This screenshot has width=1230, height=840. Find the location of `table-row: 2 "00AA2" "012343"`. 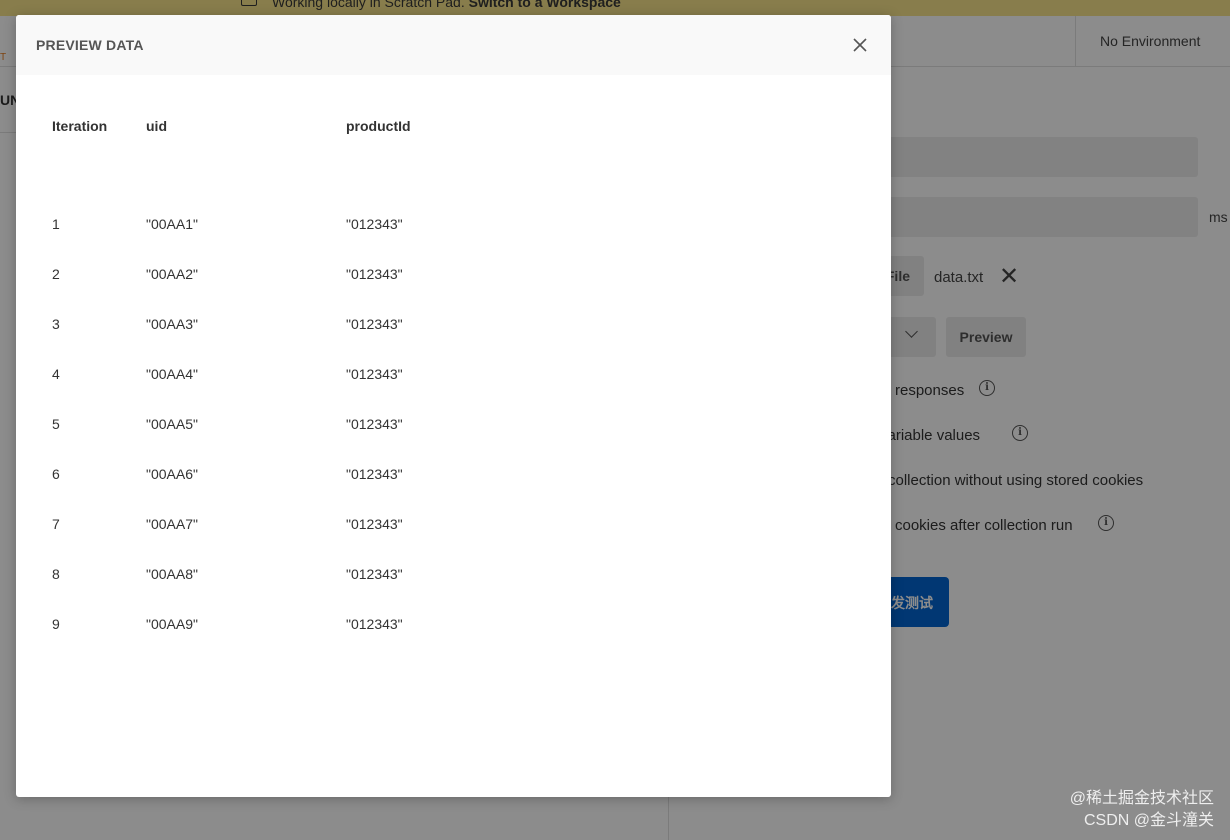

table-row: 2 "00AA2" "012343" is located at coordinates (294, 274).